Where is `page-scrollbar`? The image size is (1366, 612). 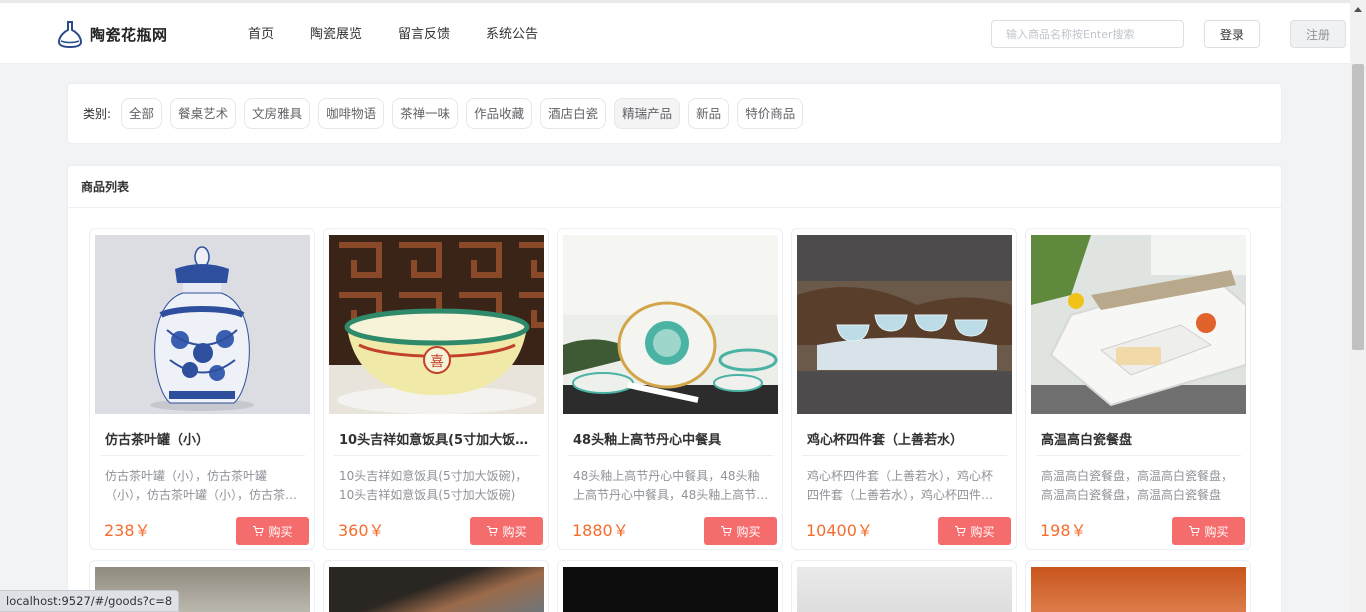 page-scrollbar is located at coordinates (1358, 306).